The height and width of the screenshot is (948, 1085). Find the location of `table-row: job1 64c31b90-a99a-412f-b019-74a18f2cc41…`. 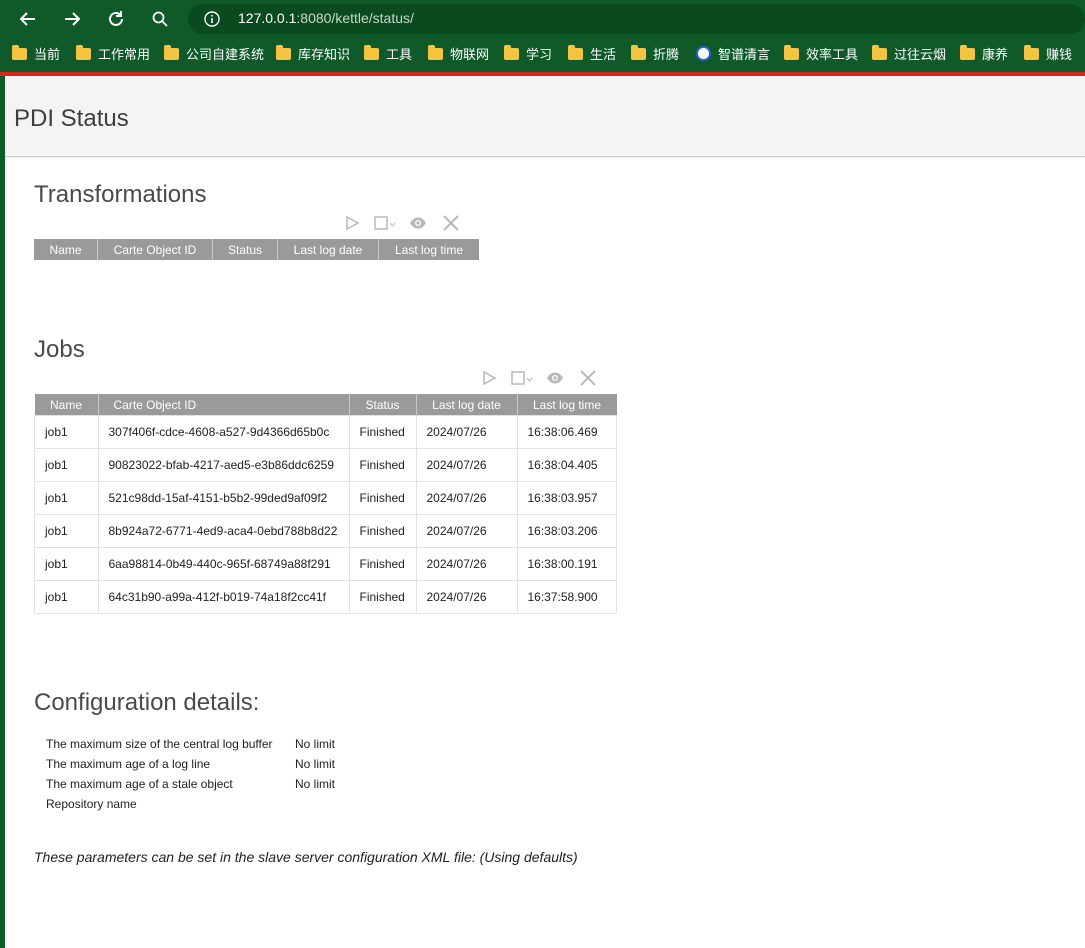

table-row: job1 64c31b90-a99a-412f-b019-74a18f2cc41… is located at coordinates (325, 597).